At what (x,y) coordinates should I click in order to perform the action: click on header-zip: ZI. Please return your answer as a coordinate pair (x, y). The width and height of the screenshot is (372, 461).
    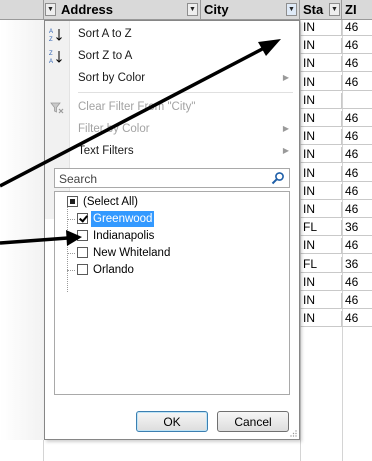
    Looking at the image, I should click on (357, 9).